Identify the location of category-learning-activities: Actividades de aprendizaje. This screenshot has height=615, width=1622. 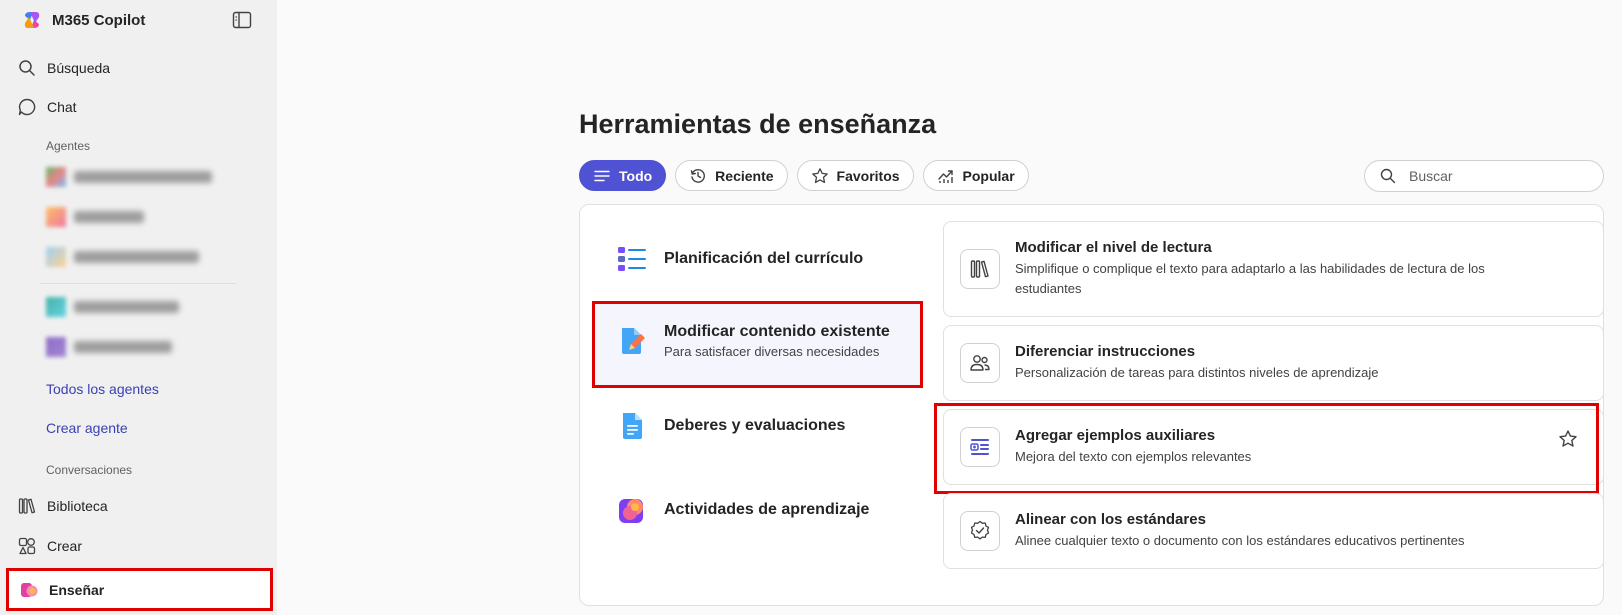
(742, 510).